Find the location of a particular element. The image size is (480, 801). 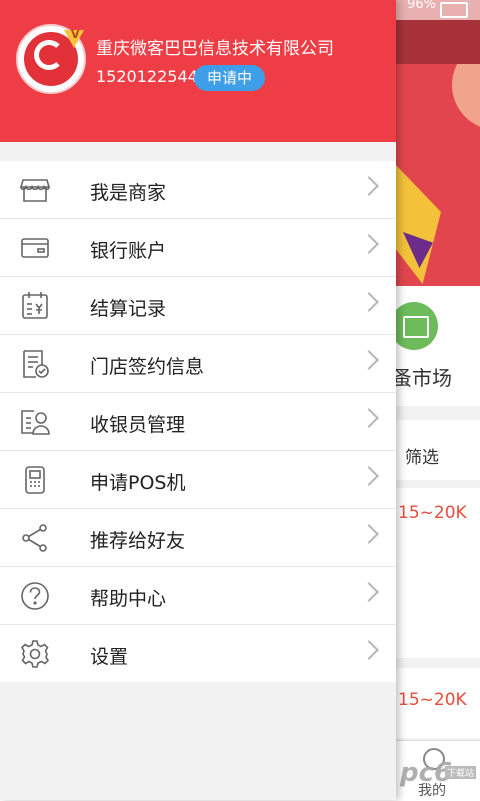

apply-status-badge: 申请中 is located at coordinates (230, 78).